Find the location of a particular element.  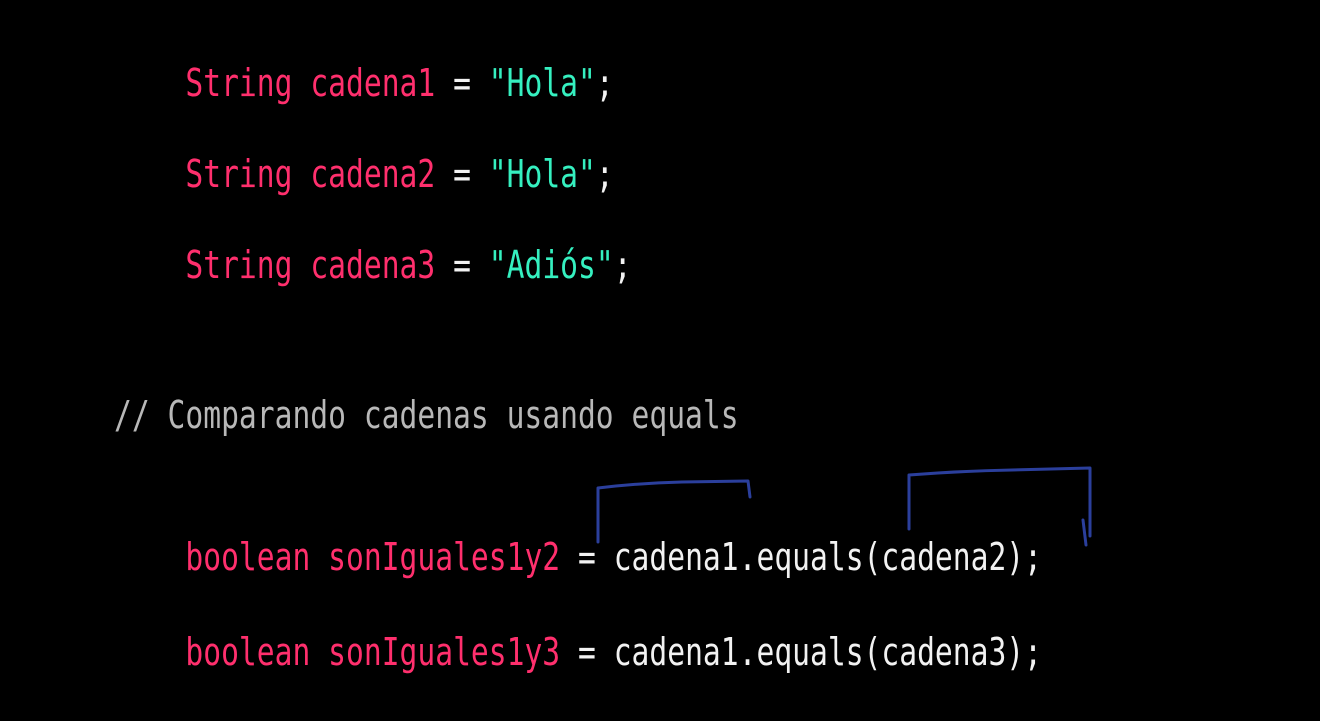

variable-name: cadena2 is located at coordinates (373, 174).